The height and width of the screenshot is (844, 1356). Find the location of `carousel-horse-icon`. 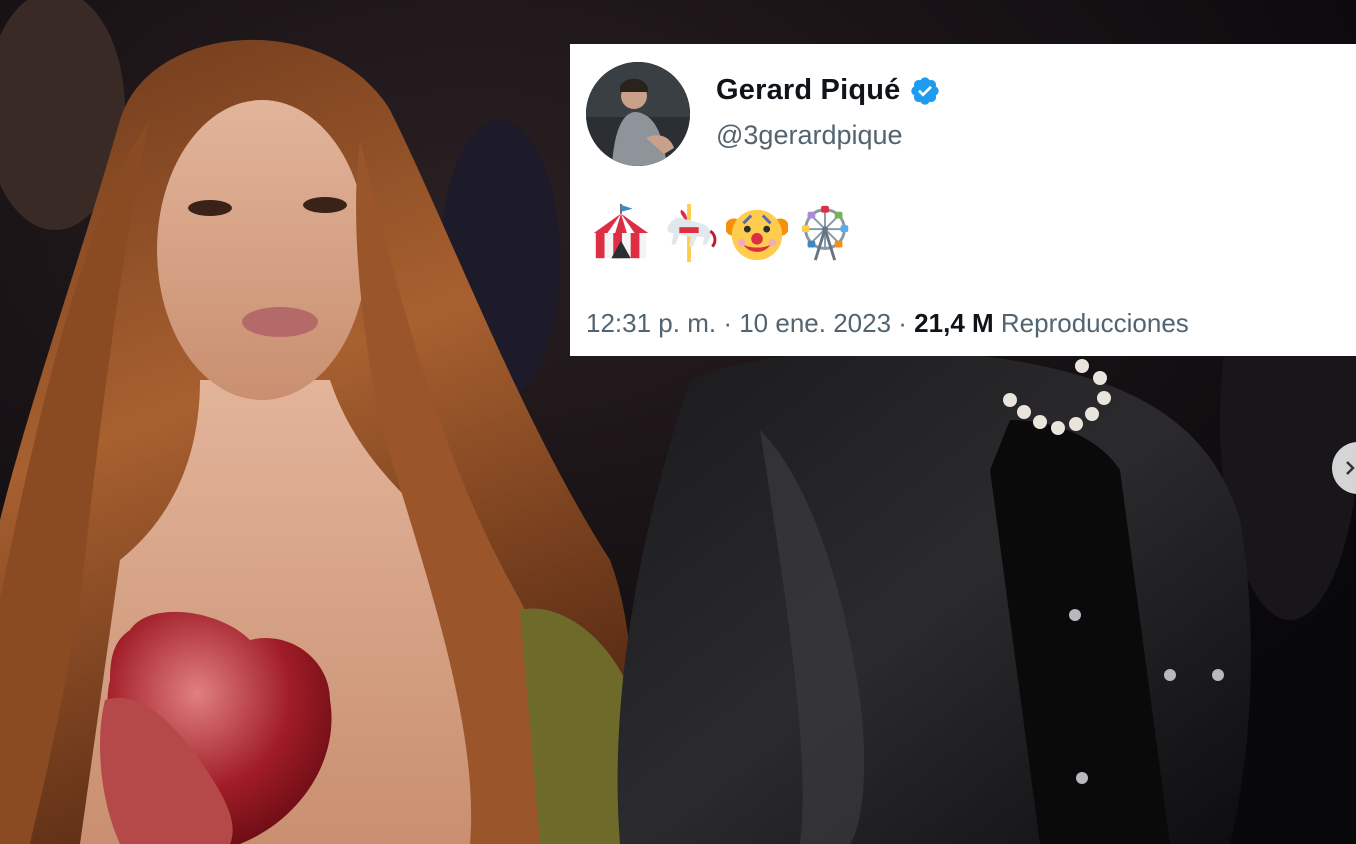

carousel-horse-icon is located at coordinates (692, 233).